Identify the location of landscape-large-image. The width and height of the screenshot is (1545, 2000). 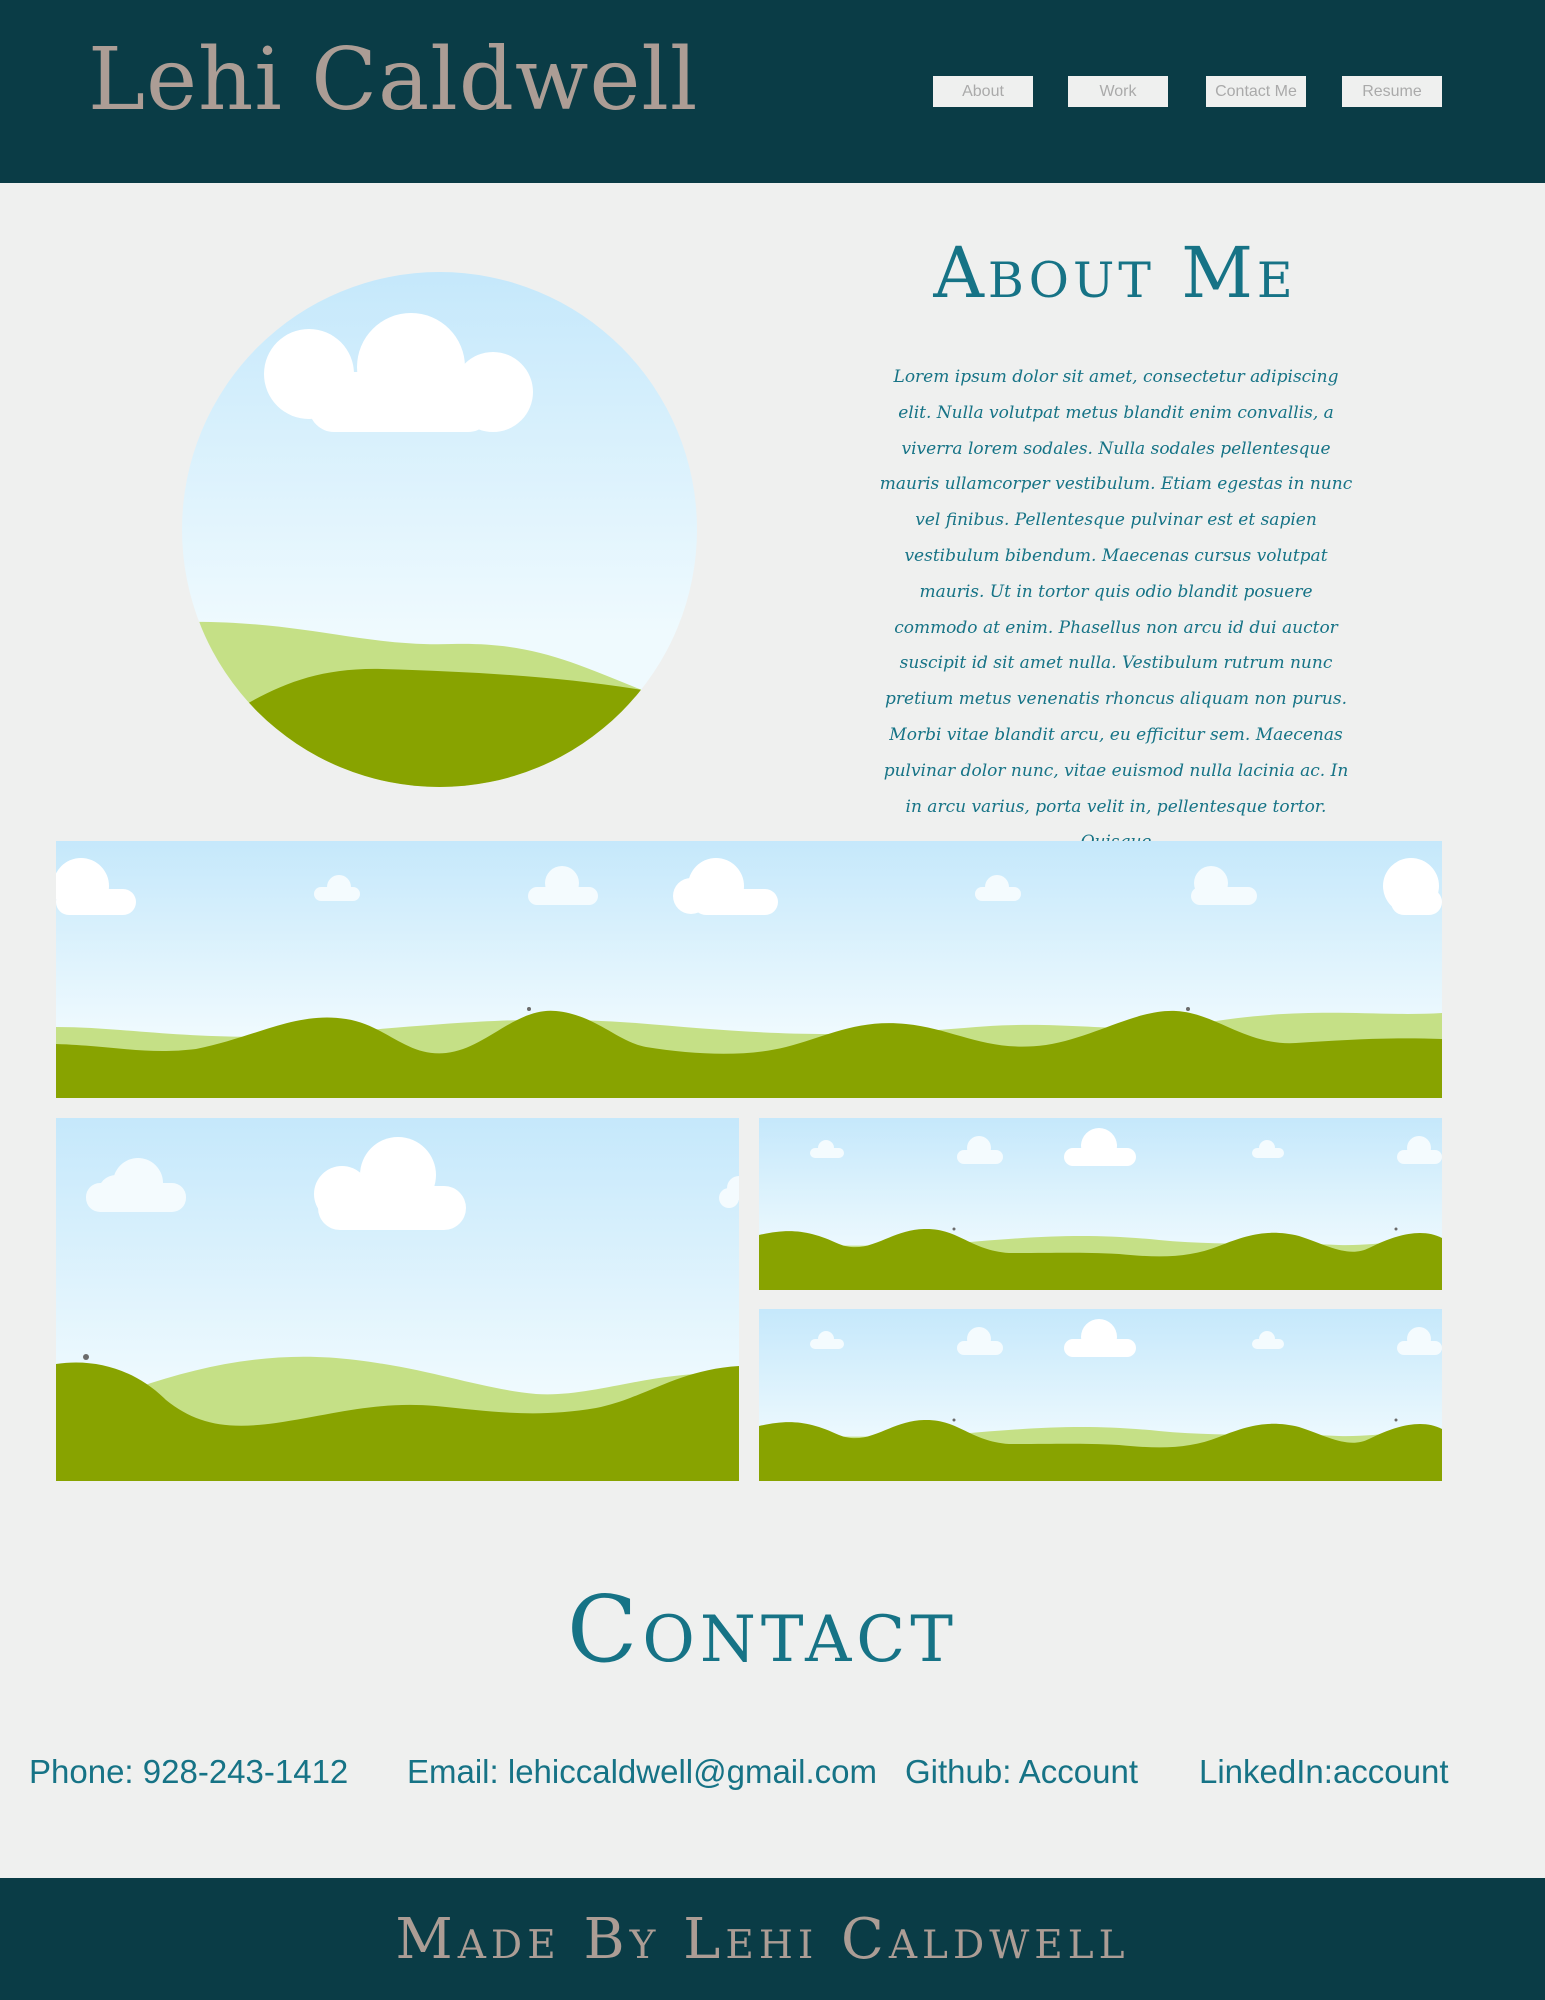
(397, 1299).